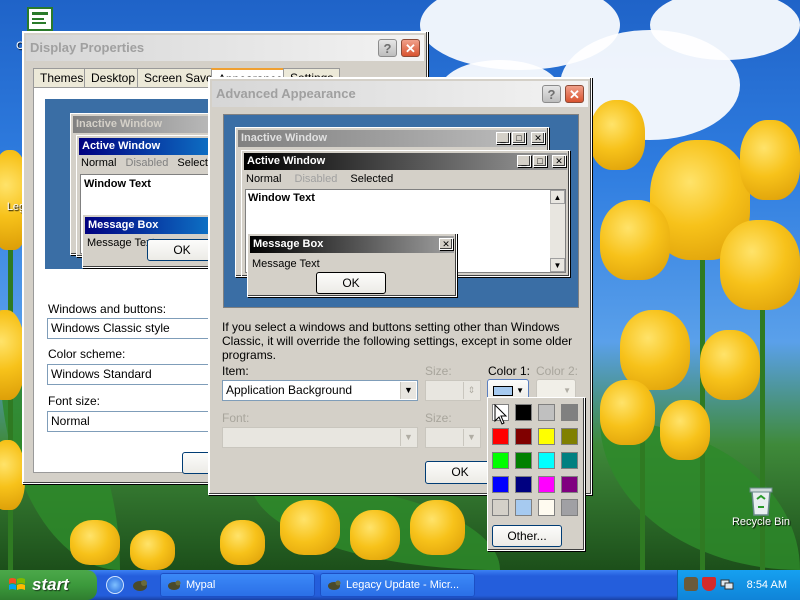  What do you see at coordinates (107, 309) in the screenshot?
I see `windows-buttons-label: Windows and buttons:` at bounding box center [107, 309].